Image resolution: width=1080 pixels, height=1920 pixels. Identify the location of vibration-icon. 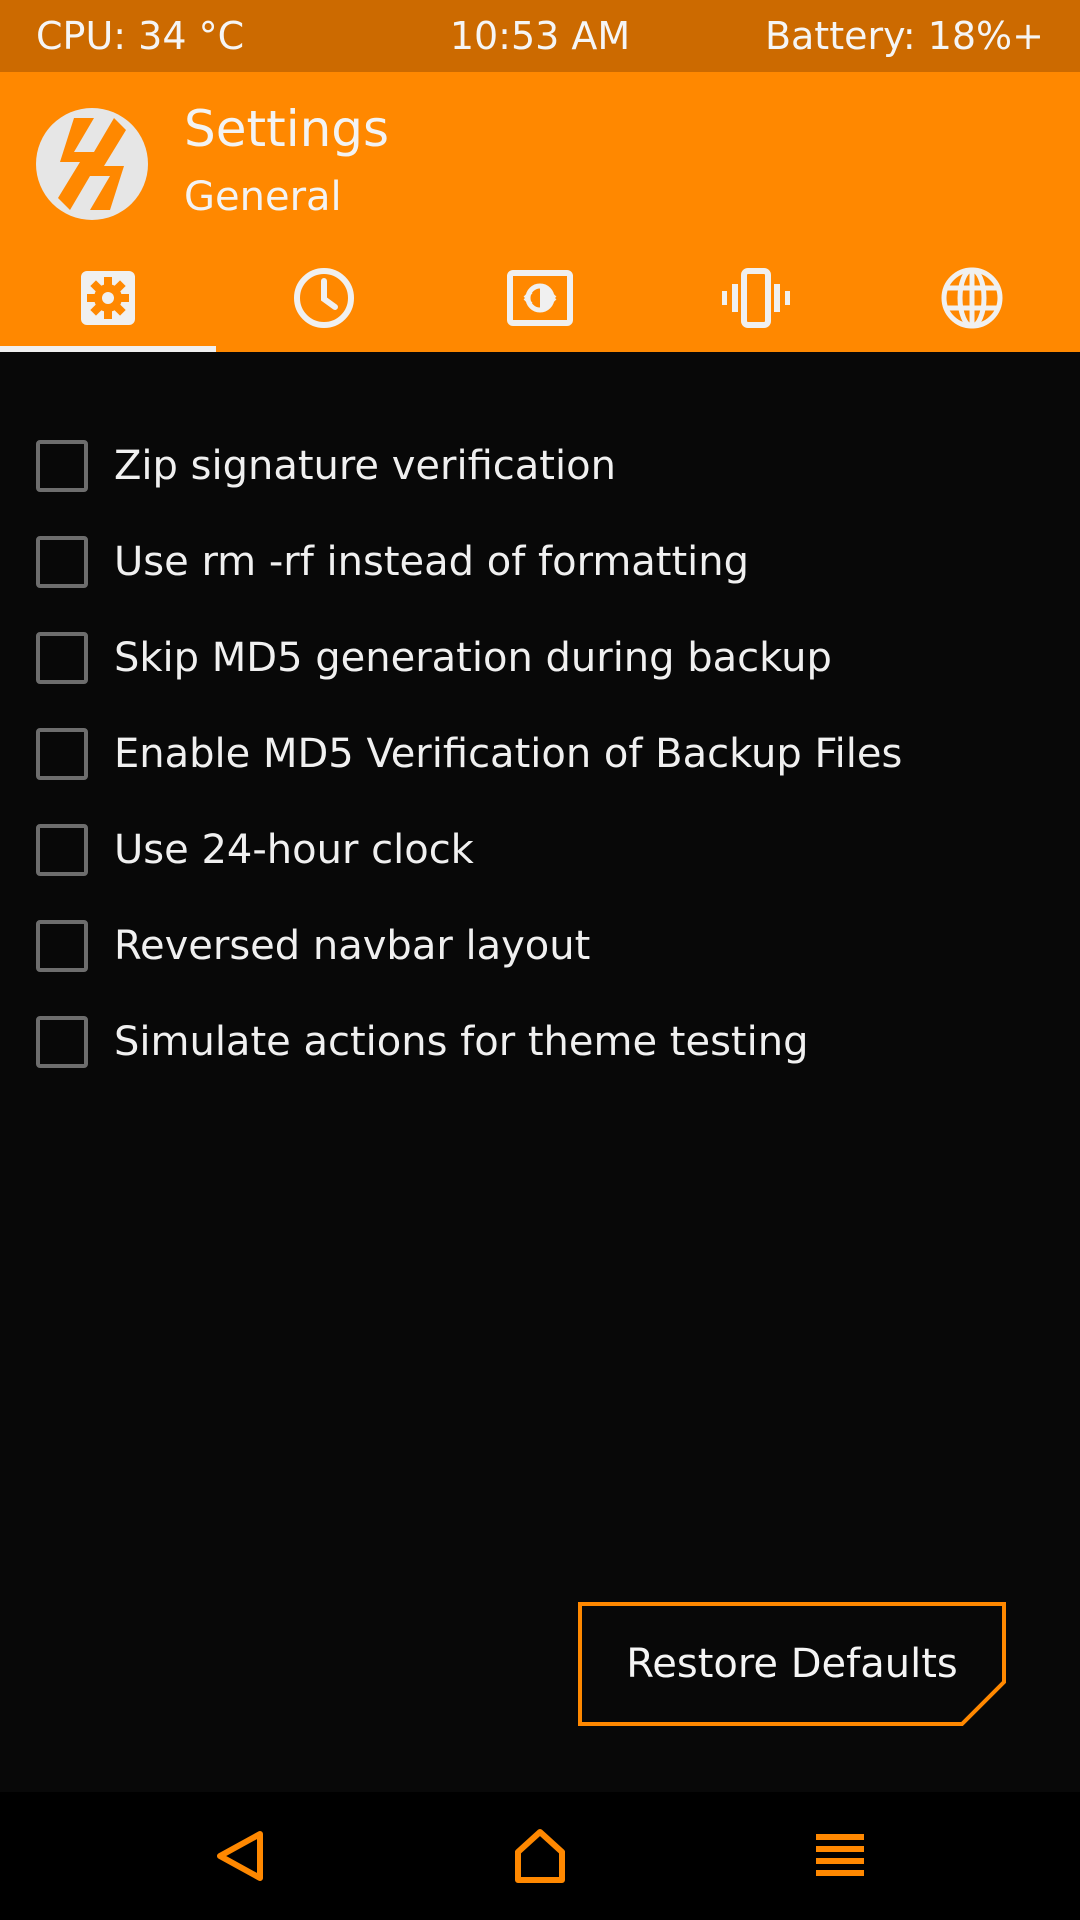
(756, 298).